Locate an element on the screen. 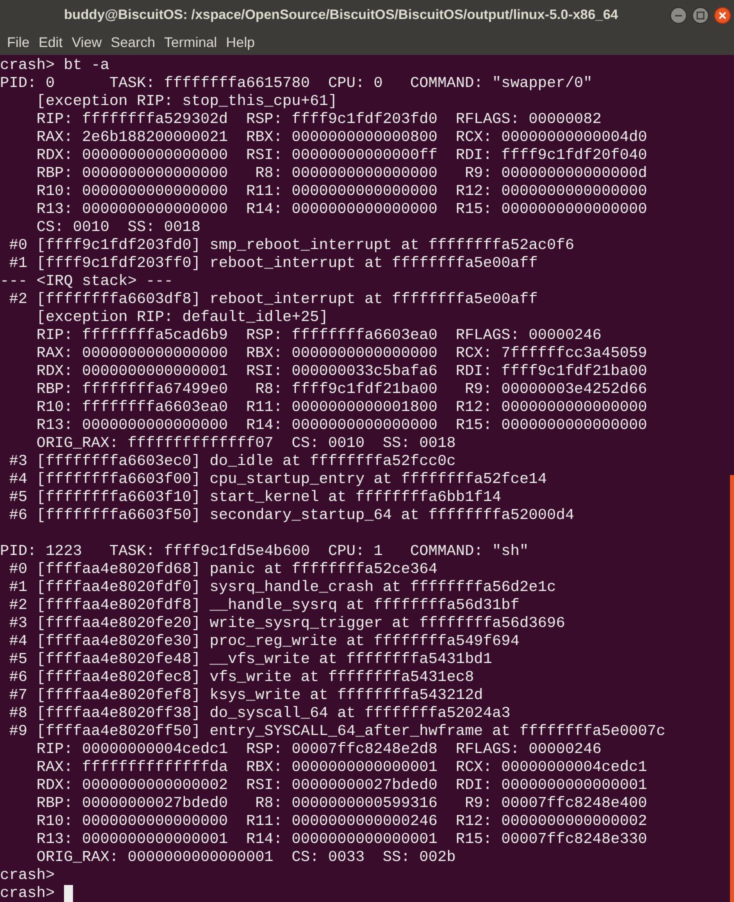  terminal-line: [exception RIP: default_idle+25] is located at coordinates (181, 317).